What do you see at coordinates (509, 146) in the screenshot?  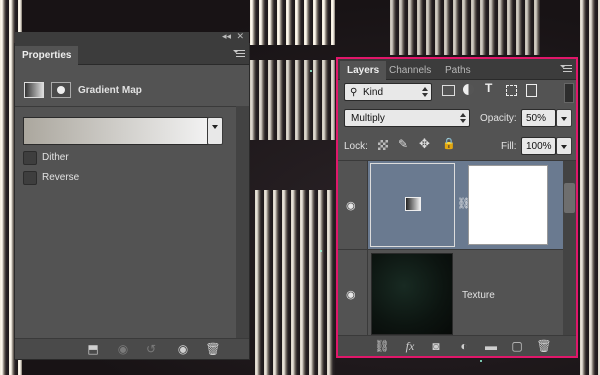 I see `fill-label: Fill:` at bounding box center [509, 146].